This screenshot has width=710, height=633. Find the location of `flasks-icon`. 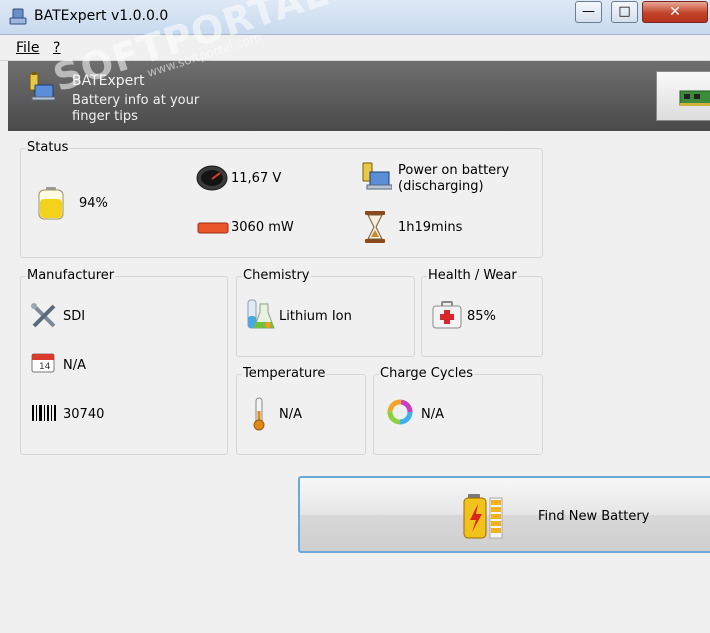

flasks-icon is located at coordinates (261, 314).